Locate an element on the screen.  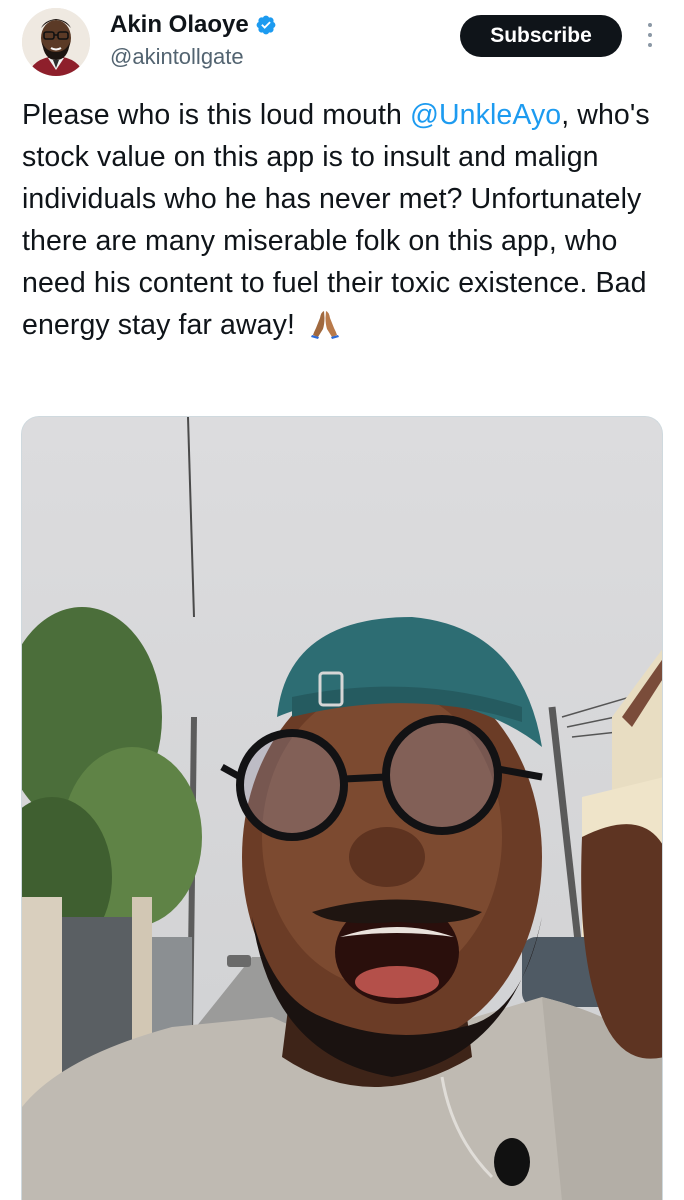
mention-link: @UnkleAyo is located at coordinates (485, 115).